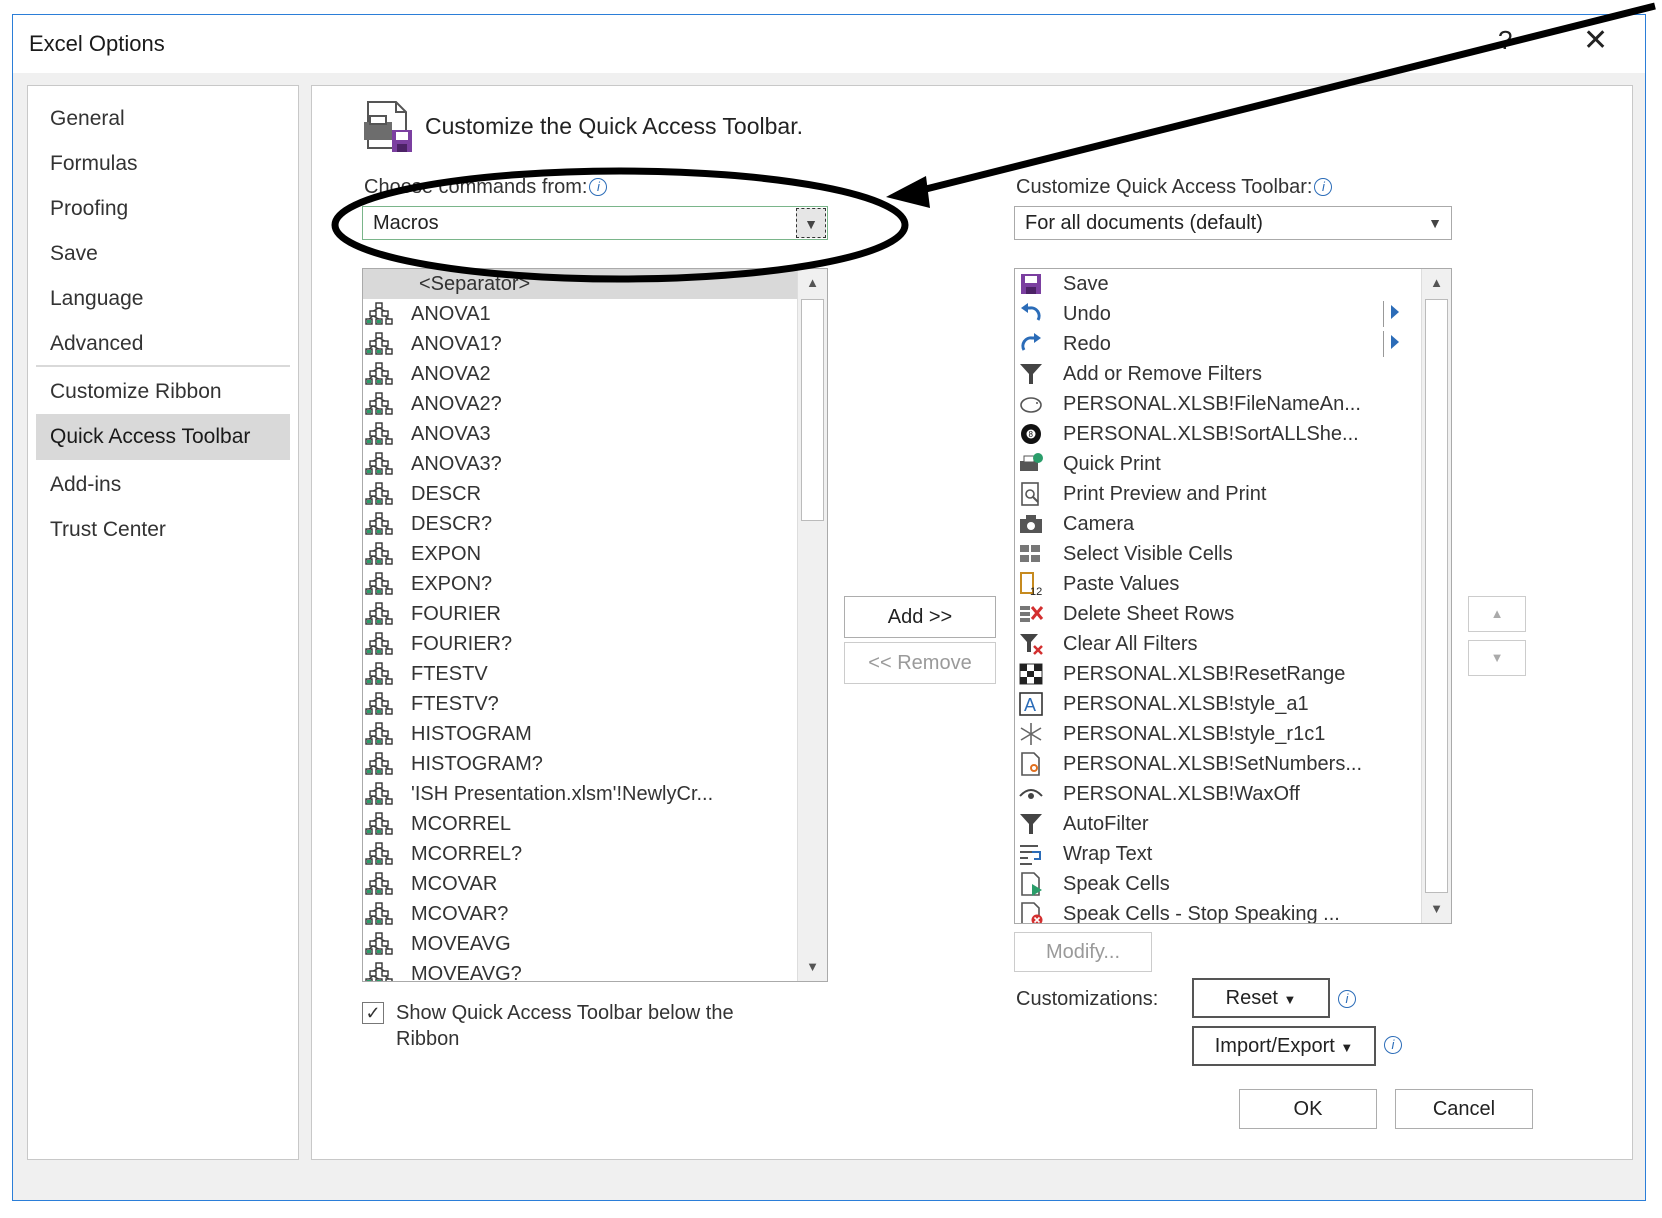  I want to click on command-label: MCOVAR, so click(454, 884).